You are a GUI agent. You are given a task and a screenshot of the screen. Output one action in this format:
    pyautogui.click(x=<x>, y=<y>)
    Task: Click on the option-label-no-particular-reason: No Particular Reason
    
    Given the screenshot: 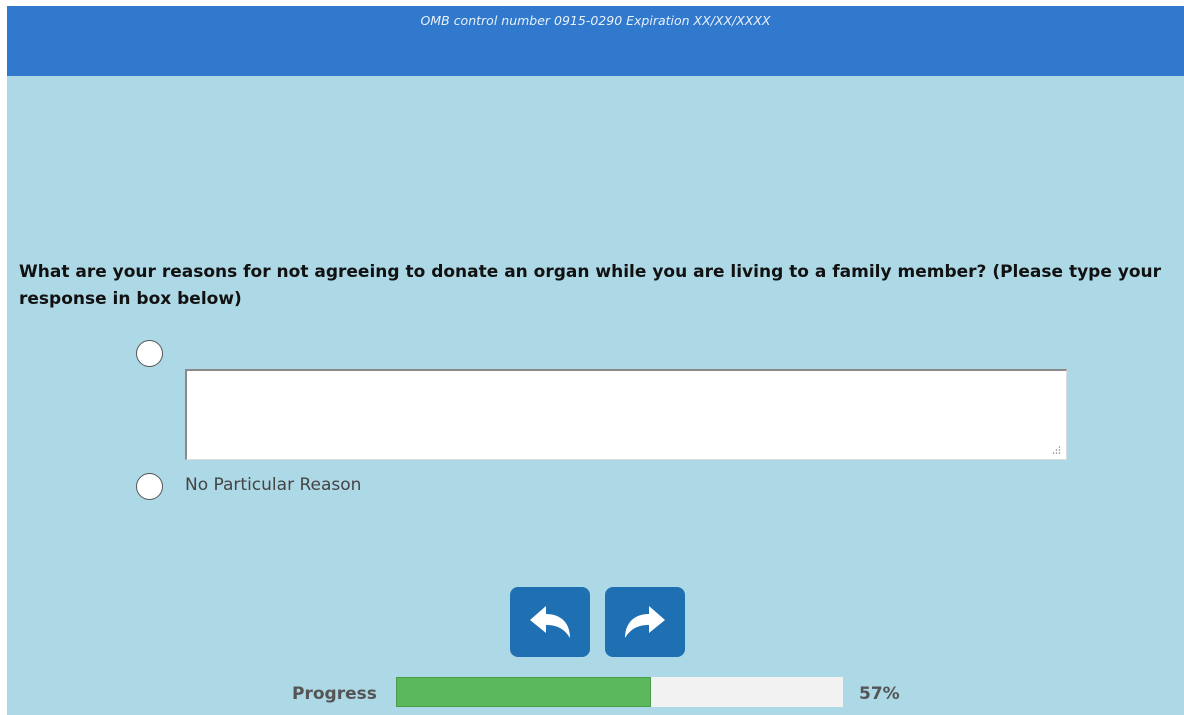 What is the action you would take?
    pyautogui.click(x=273, y=485)
    